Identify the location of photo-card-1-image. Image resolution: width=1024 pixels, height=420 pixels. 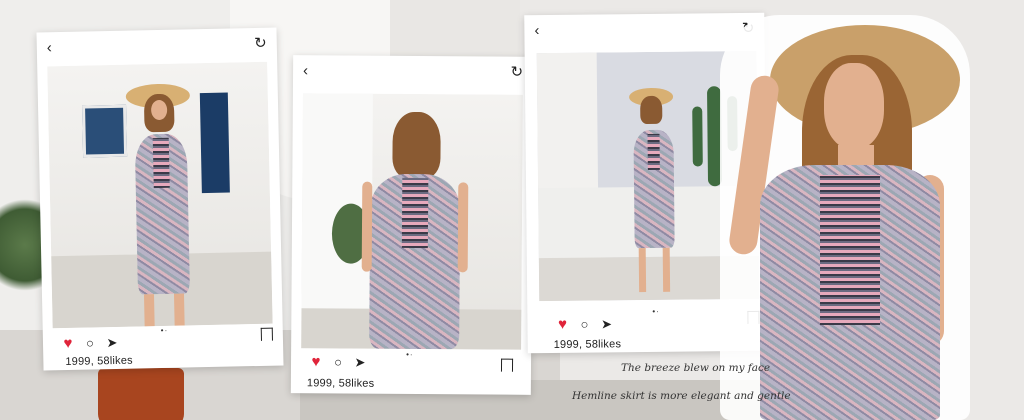
(160, 195).